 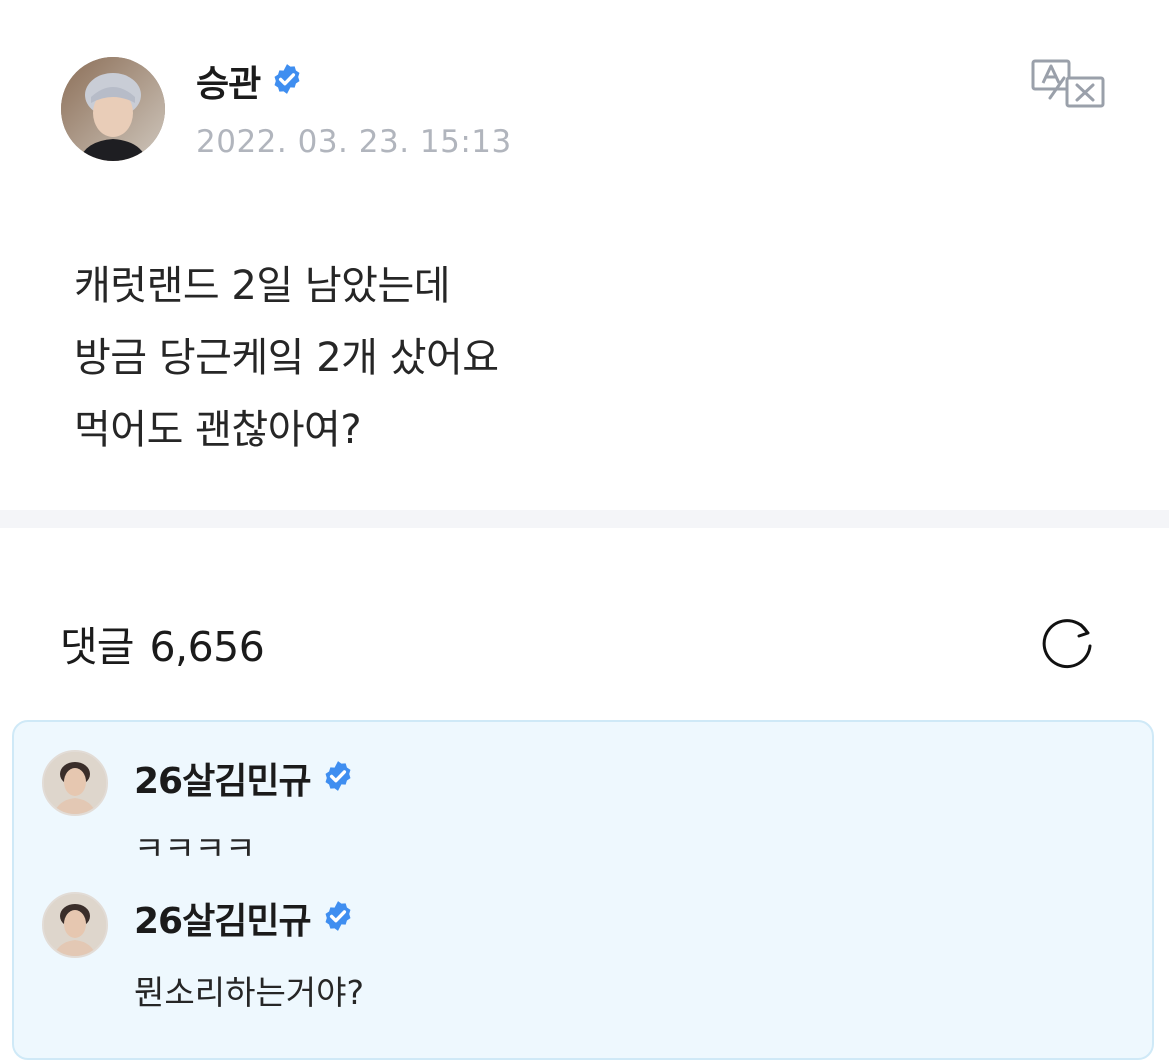 What do you see at coordinates (113, 109) in the screenshot?
I see `author-avatar` at bounding box center [113, 109].